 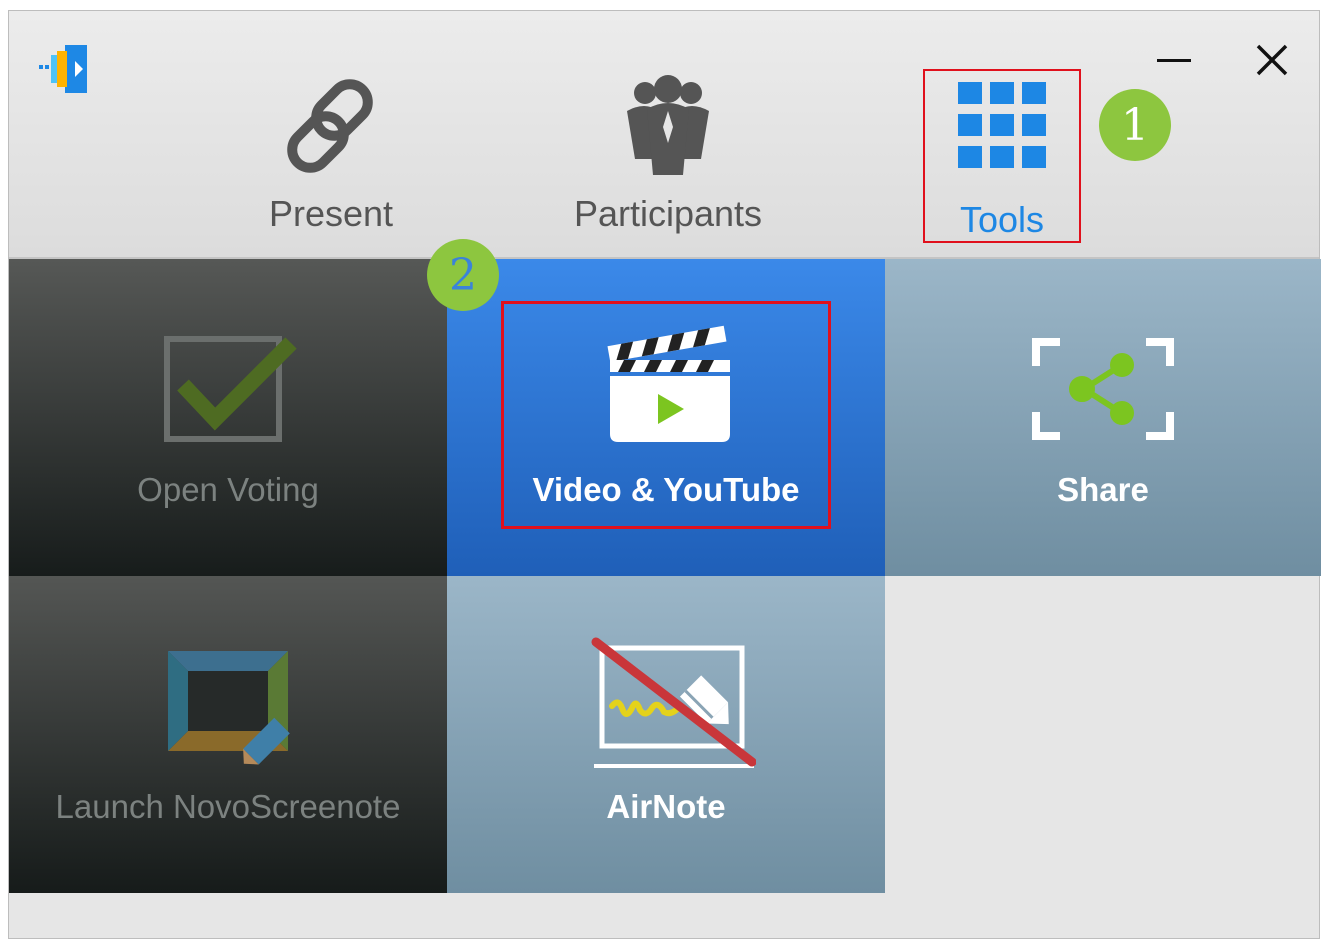 I want to click on video-youtube-tile: Video & YouTube, so click(x=666, y=417).